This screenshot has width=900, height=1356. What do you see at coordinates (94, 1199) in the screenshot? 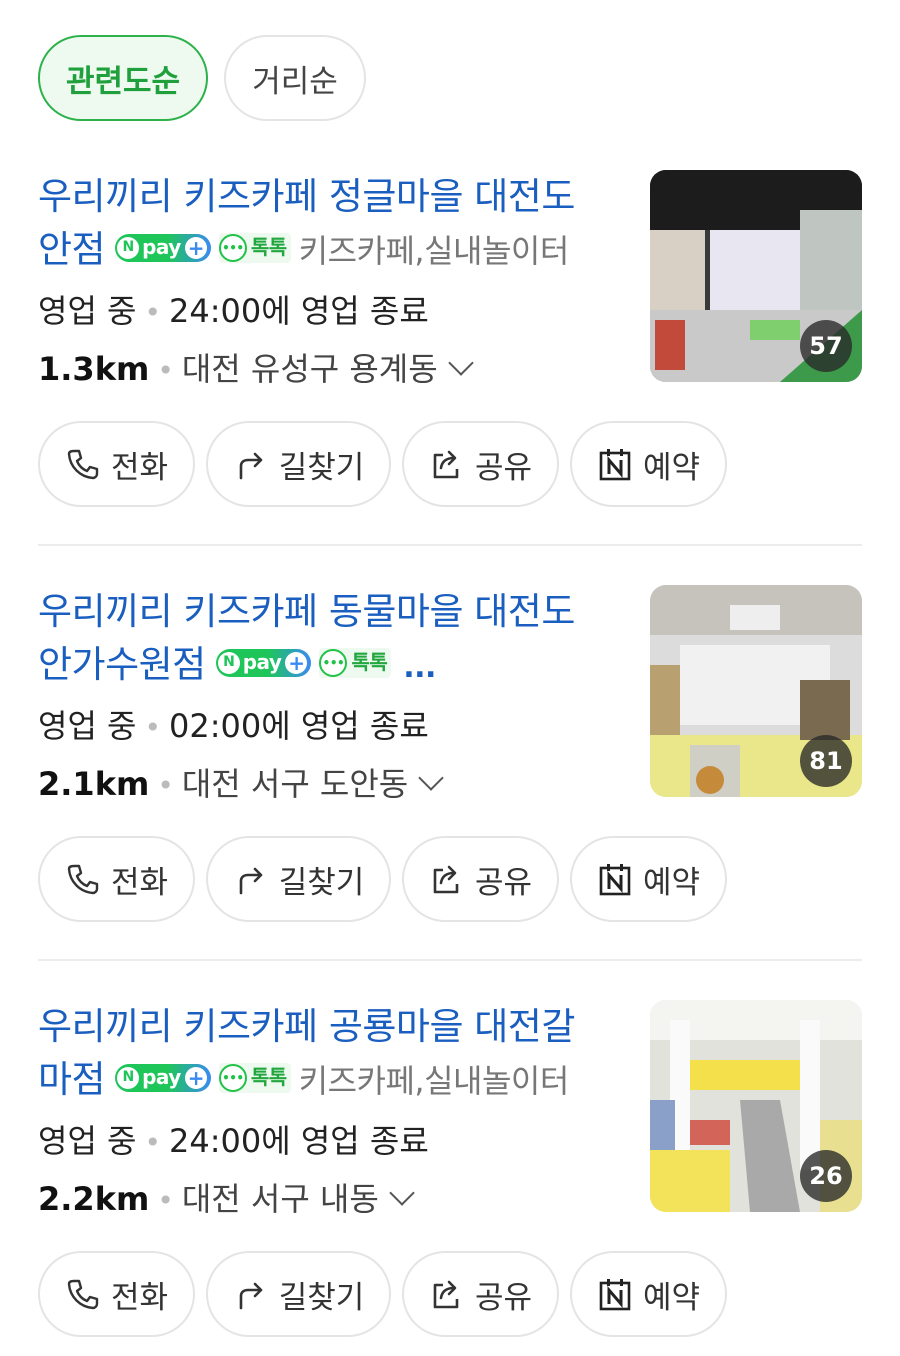
I see `distance-value: 2.2km` at bounding box center [94, 1199].